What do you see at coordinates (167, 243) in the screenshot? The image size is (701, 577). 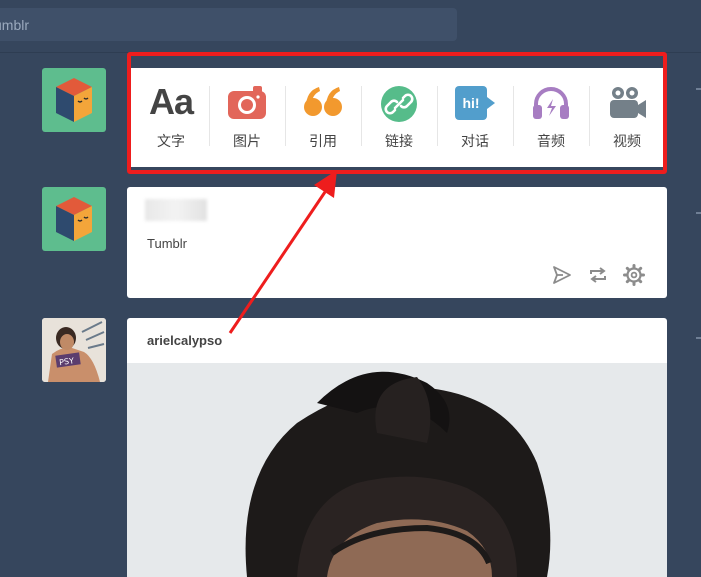 I see `post-text: Tumblr` at bounding box center [167, 243].